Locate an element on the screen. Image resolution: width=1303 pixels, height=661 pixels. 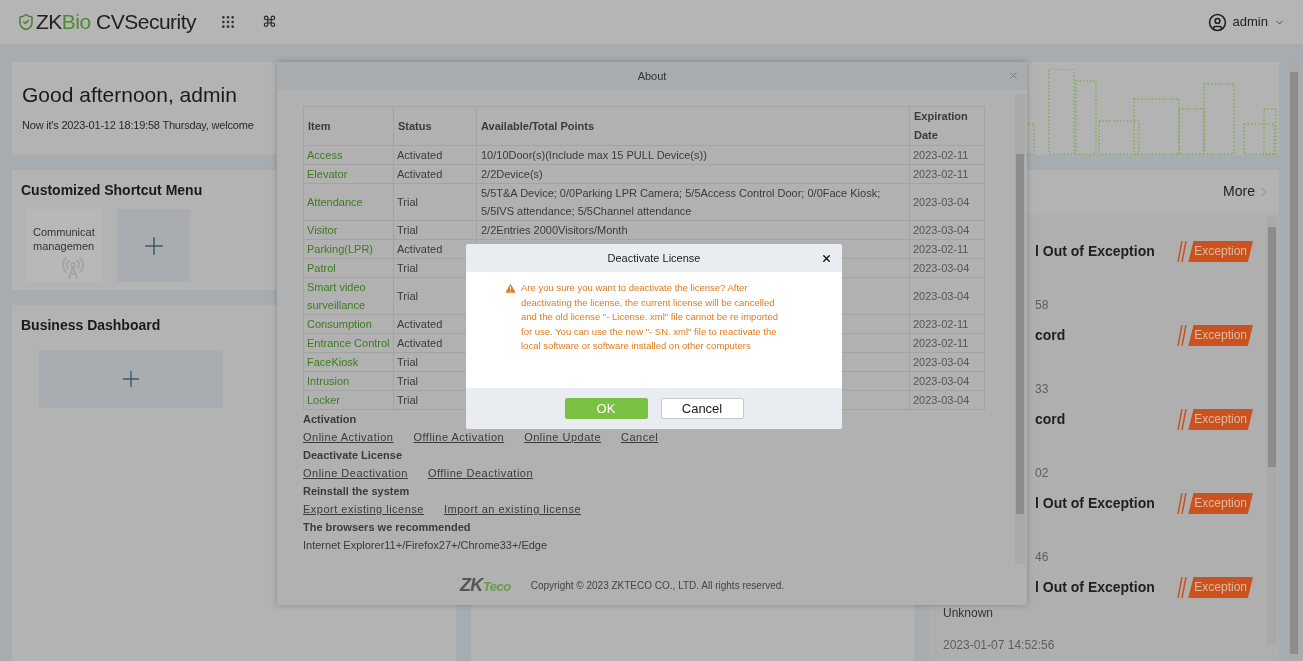
event-time: 2023-01-07 14:52:56 is located at coordinates (999, 645).